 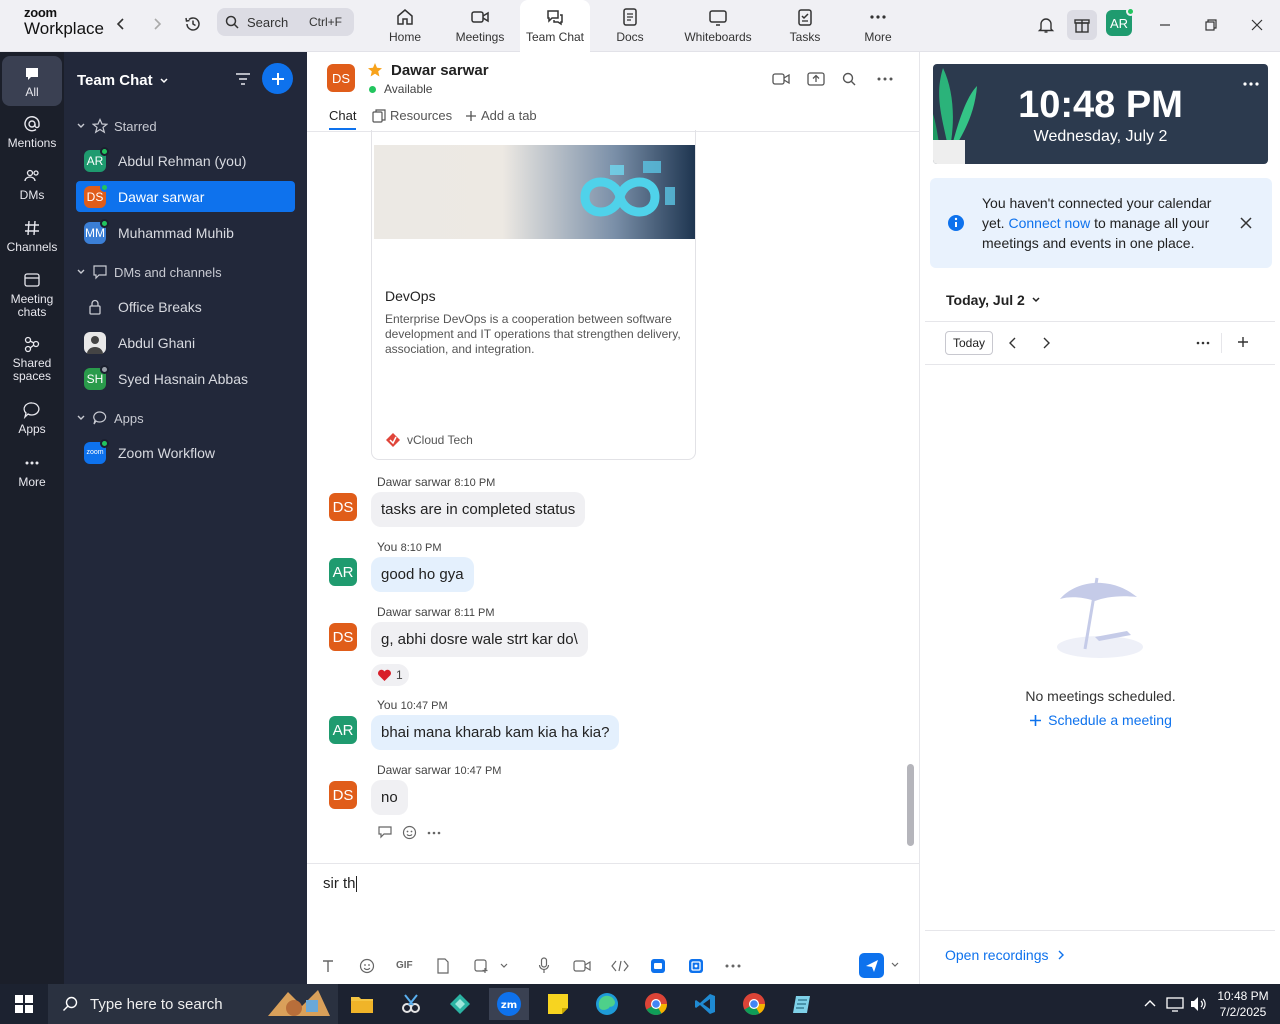 What do you see at coordinates (410, 832) in the screenshot?
I see `add-reaction-icon` at bounding box center [410, 832].